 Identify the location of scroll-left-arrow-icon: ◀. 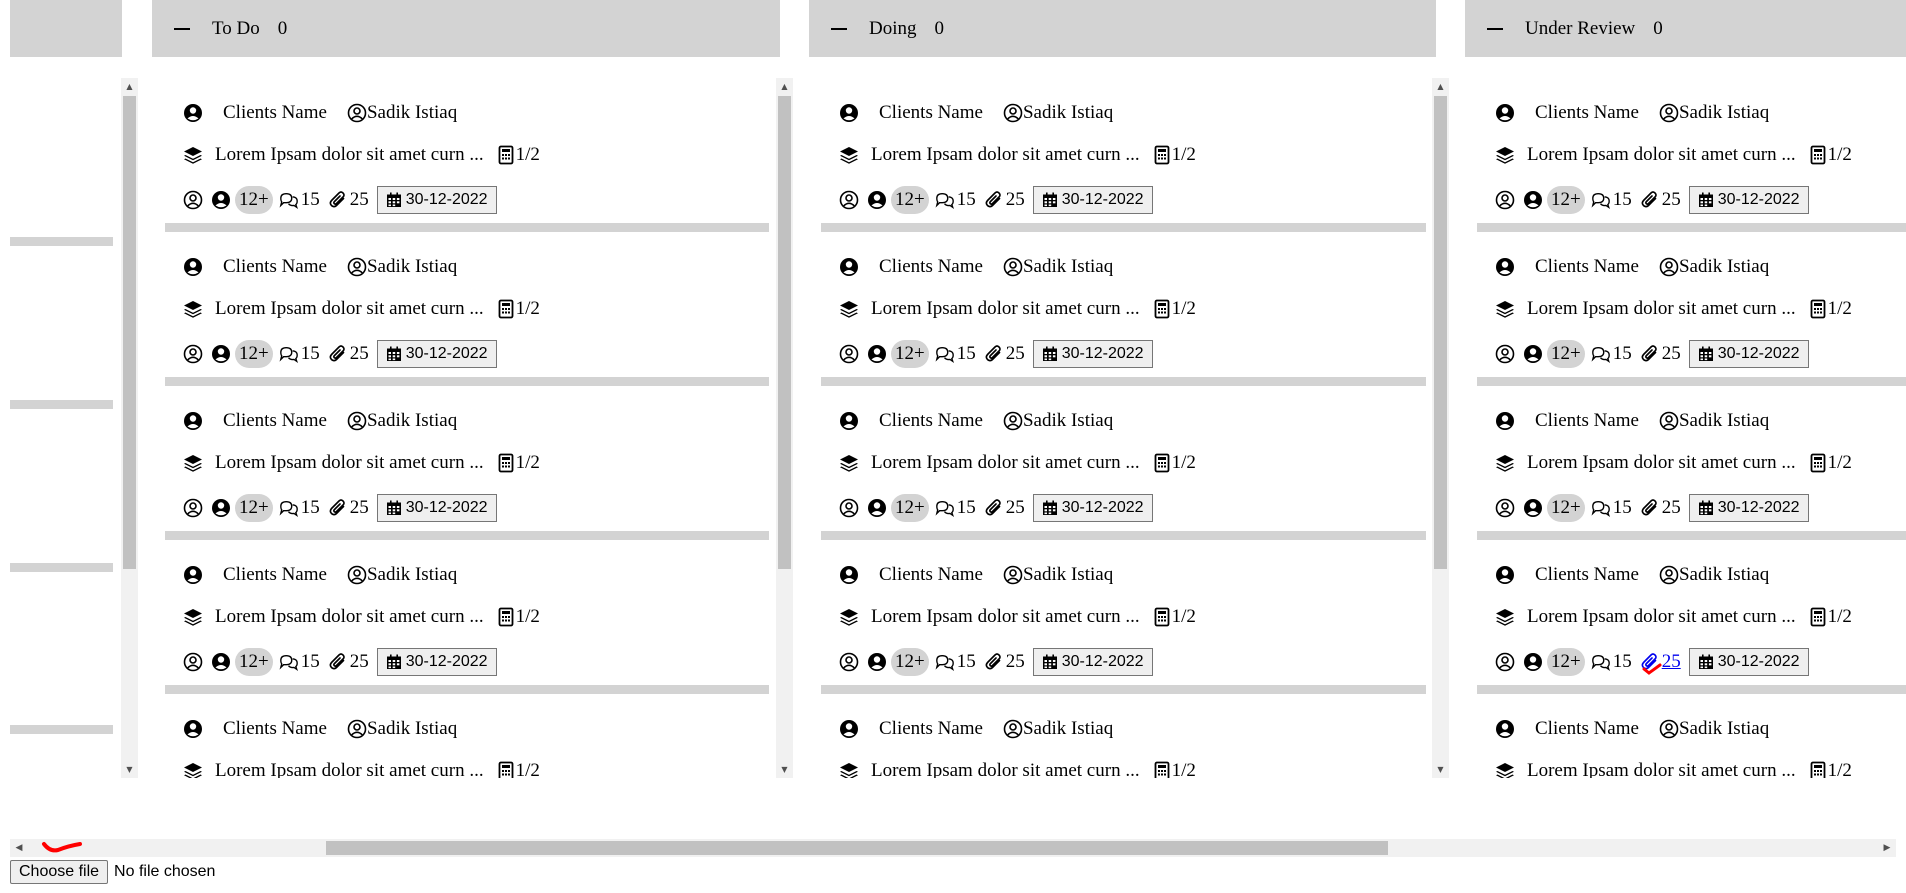
(19, 848).